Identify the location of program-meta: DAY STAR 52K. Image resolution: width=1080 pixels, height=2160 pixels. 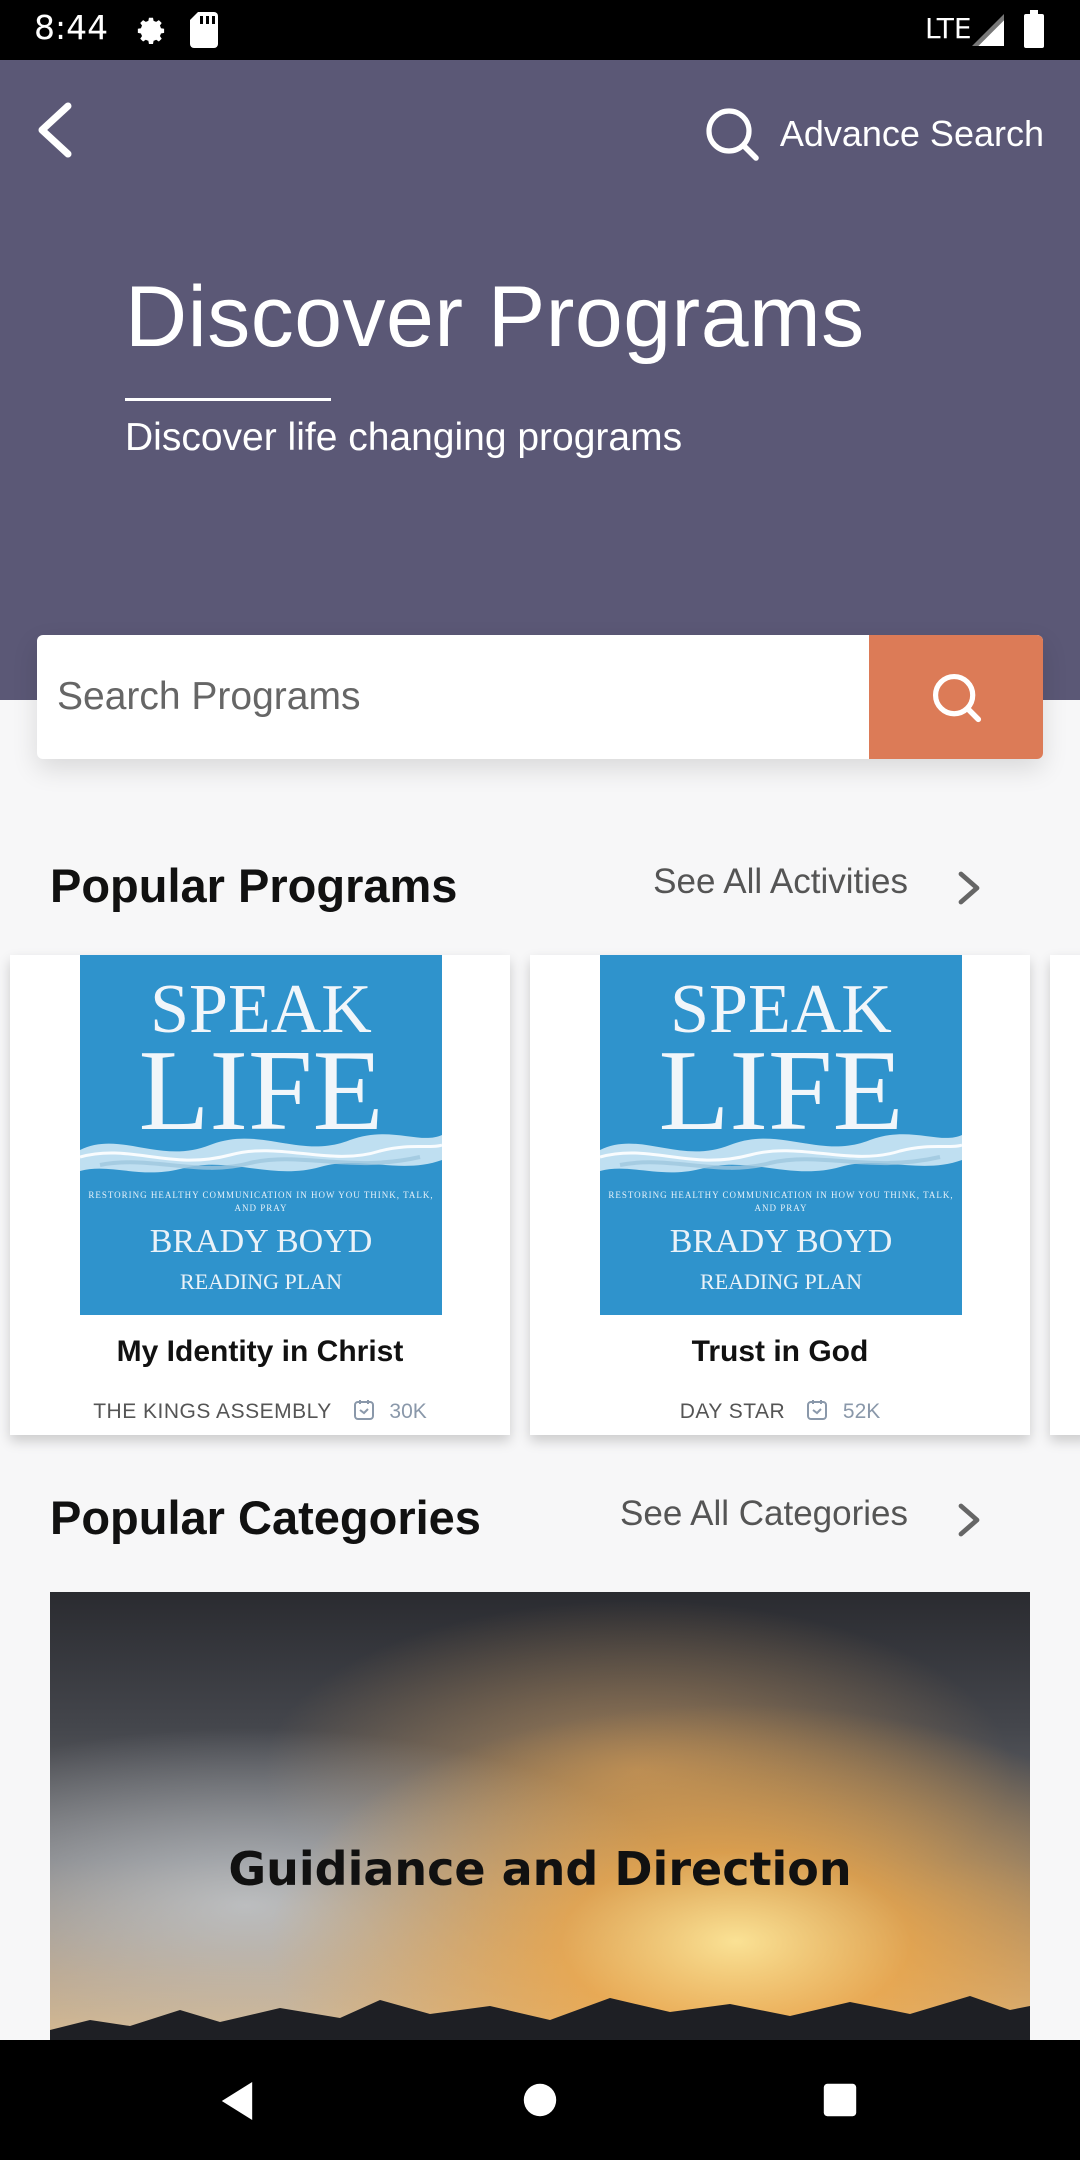
(780, 1411).